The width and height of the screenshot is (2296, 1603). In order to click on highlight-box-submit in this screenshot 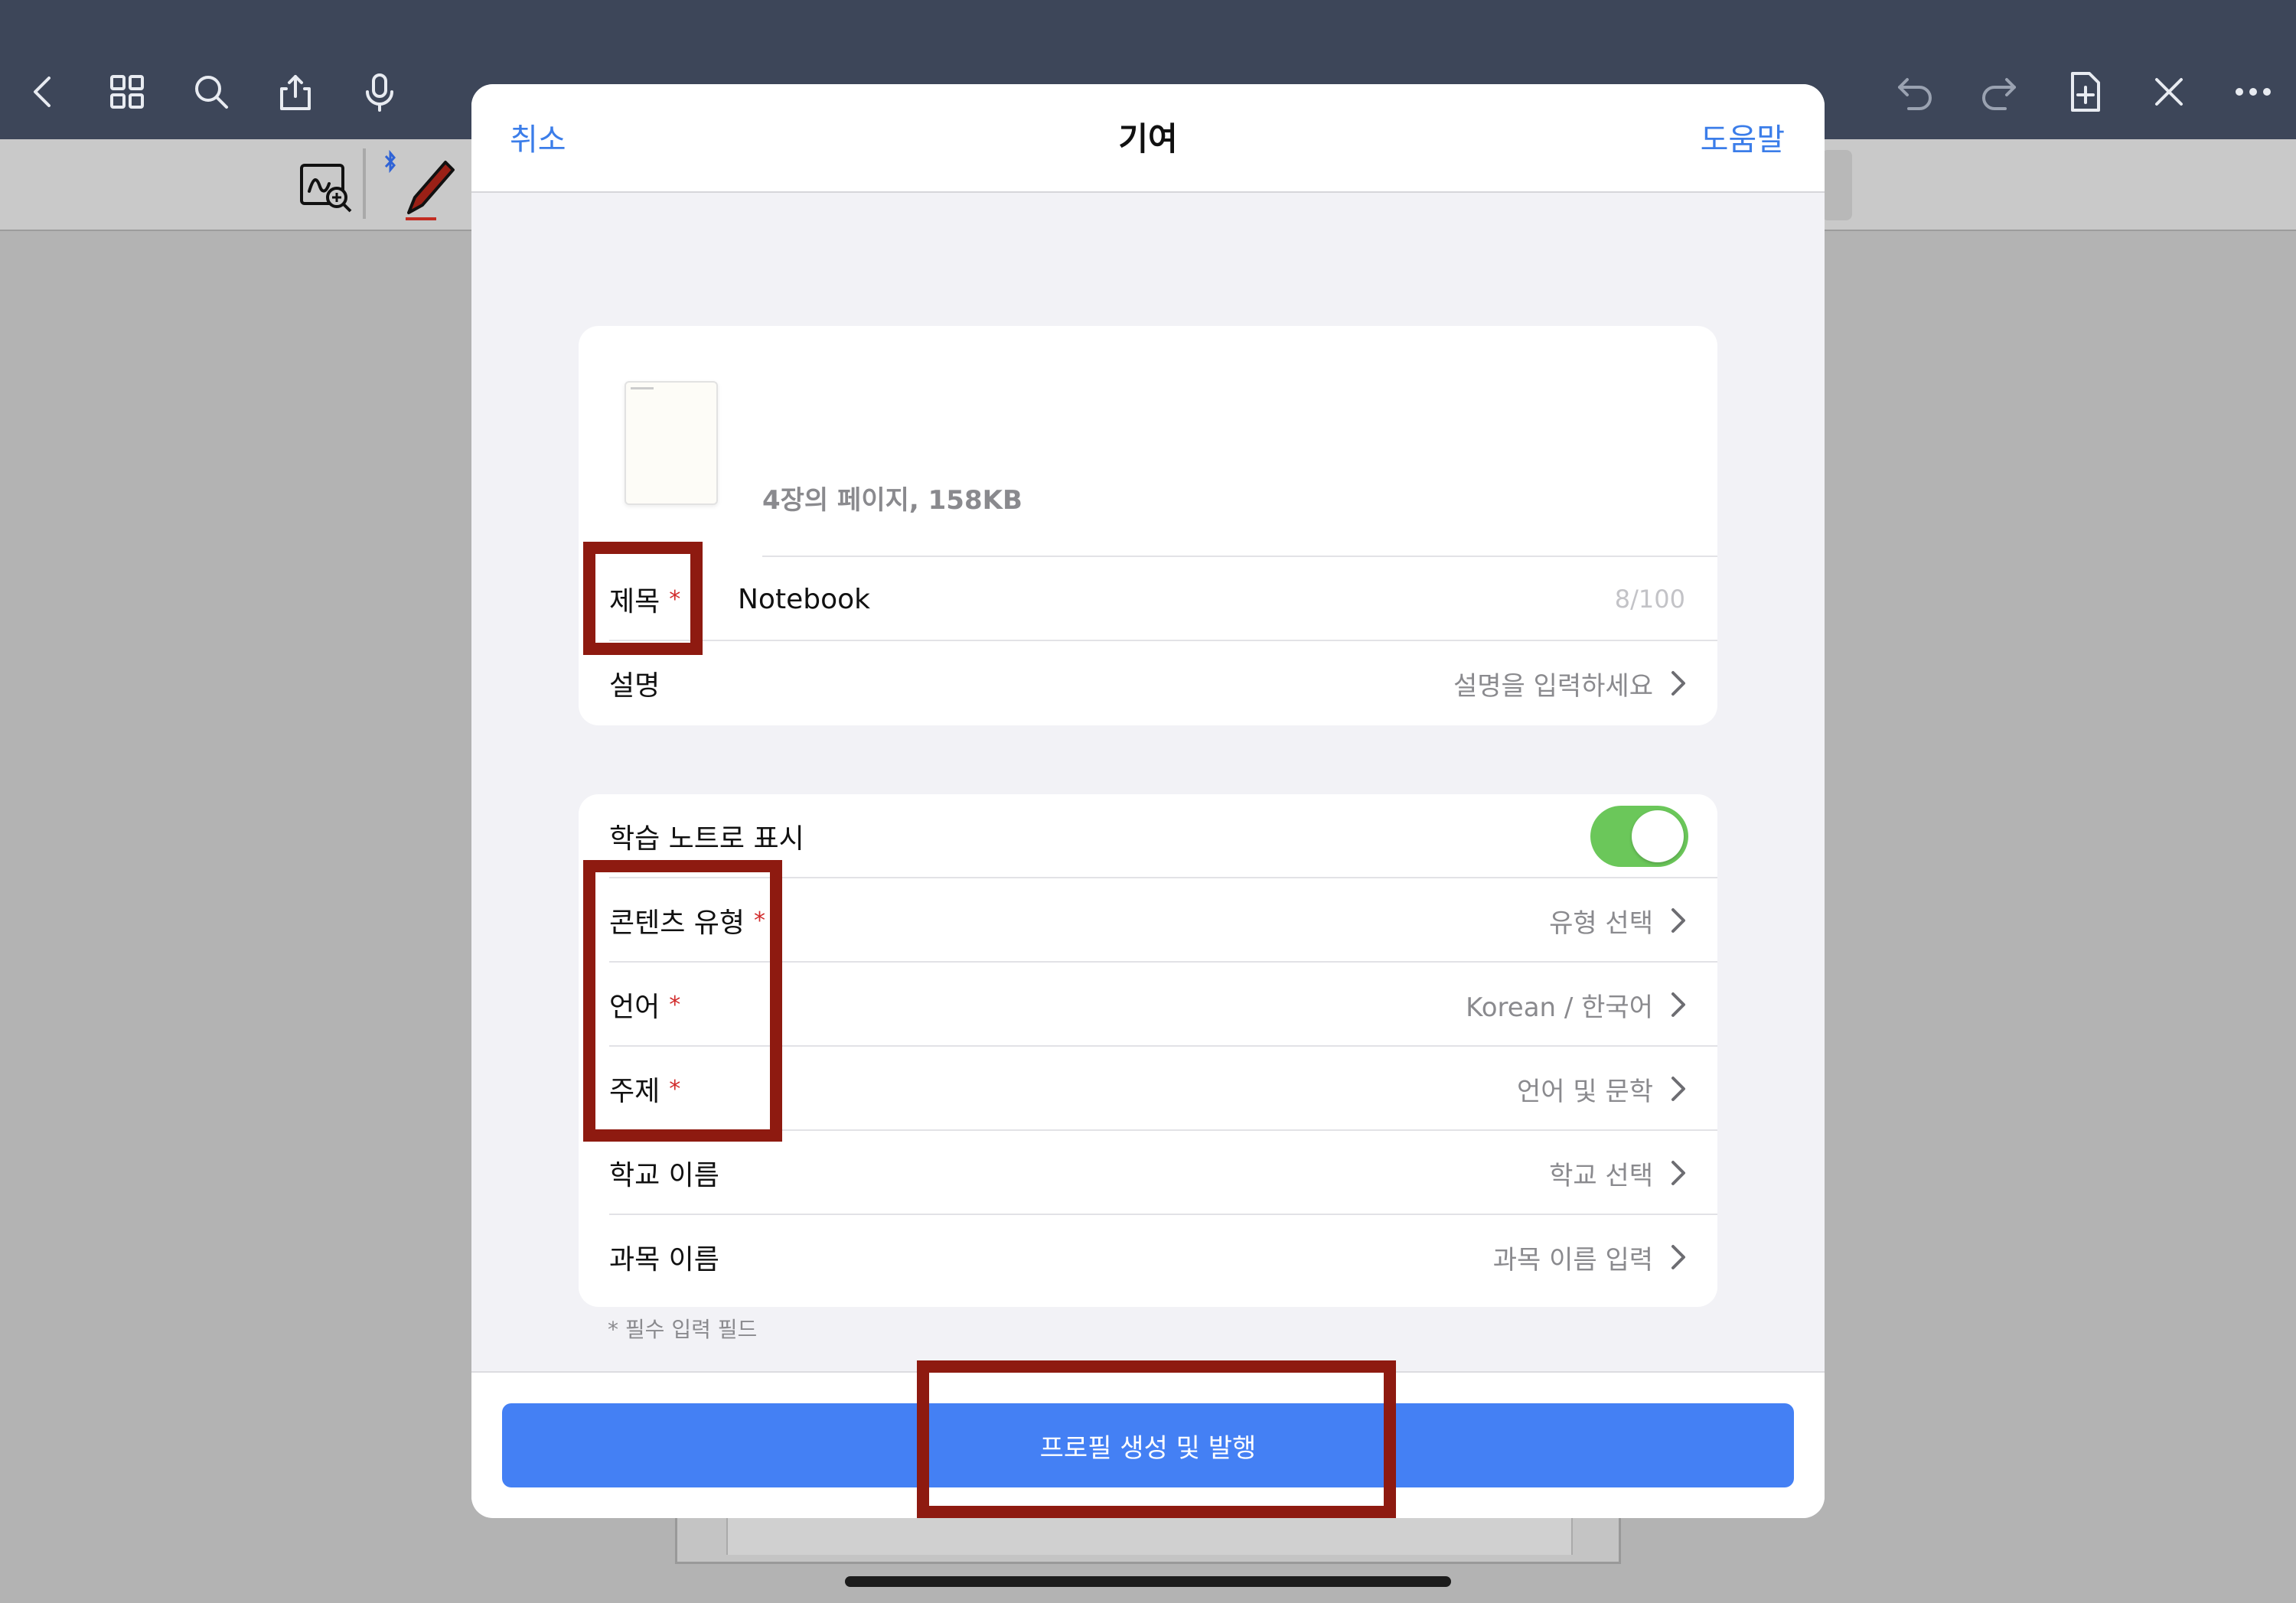, I will do `click(1156, 1439)`.